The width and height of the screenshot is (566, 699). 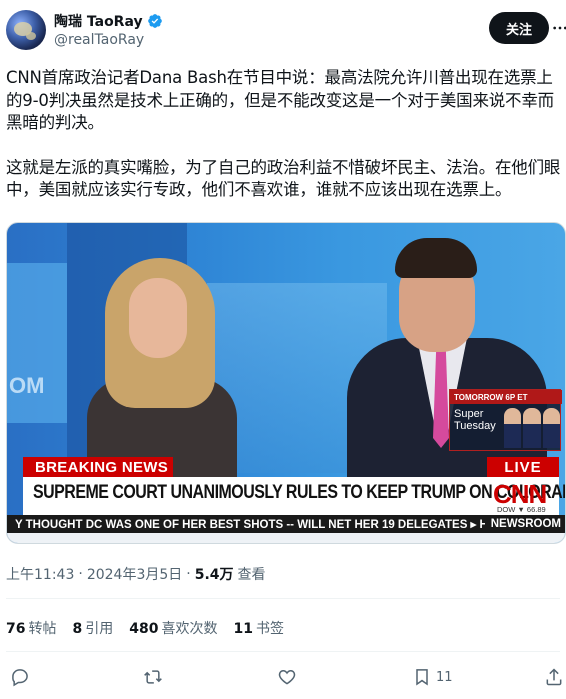 What do you see at coordinates (40, 574) in the screenshot?
I see `tweet-time: 上午11:43` at bounding box center [40, 574].